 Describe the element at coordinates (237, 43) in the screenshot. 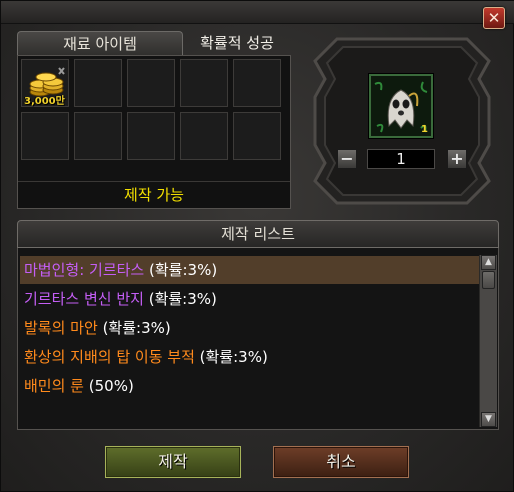

I see `tab-probability-success: 확률적 성공` at that location.